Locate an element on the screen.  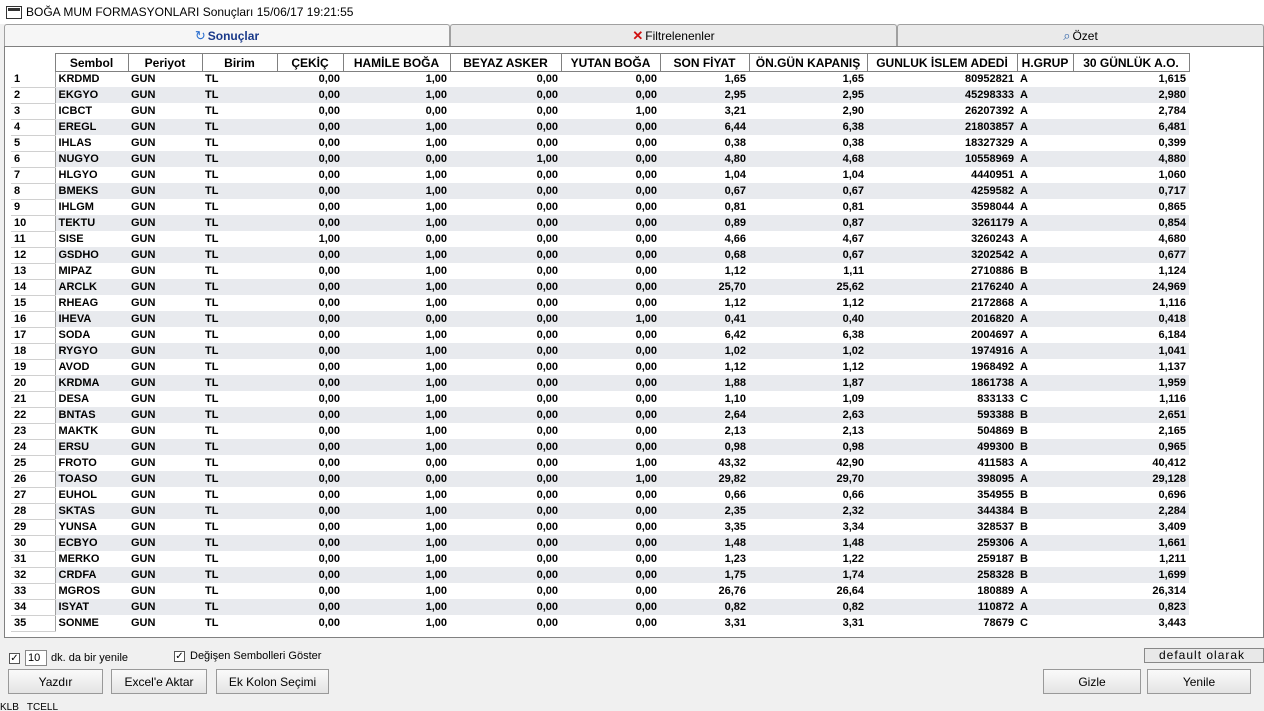
column-header: Birim is located at coordinates (239, 62).